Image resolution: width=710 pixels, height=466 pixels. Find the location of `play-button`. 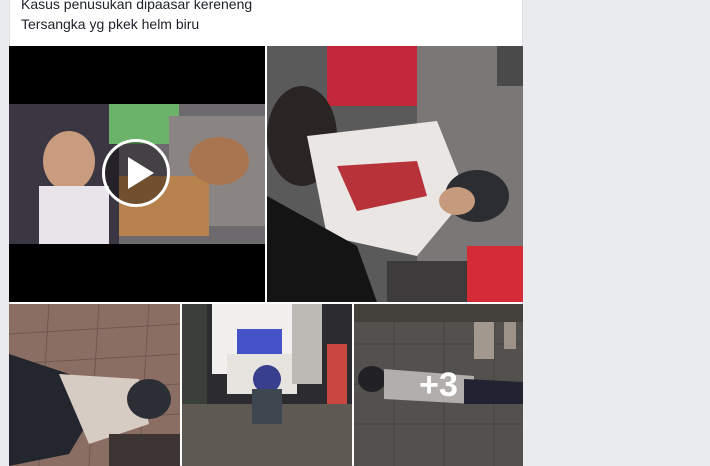

play-button is located at coordinates (136, 173).